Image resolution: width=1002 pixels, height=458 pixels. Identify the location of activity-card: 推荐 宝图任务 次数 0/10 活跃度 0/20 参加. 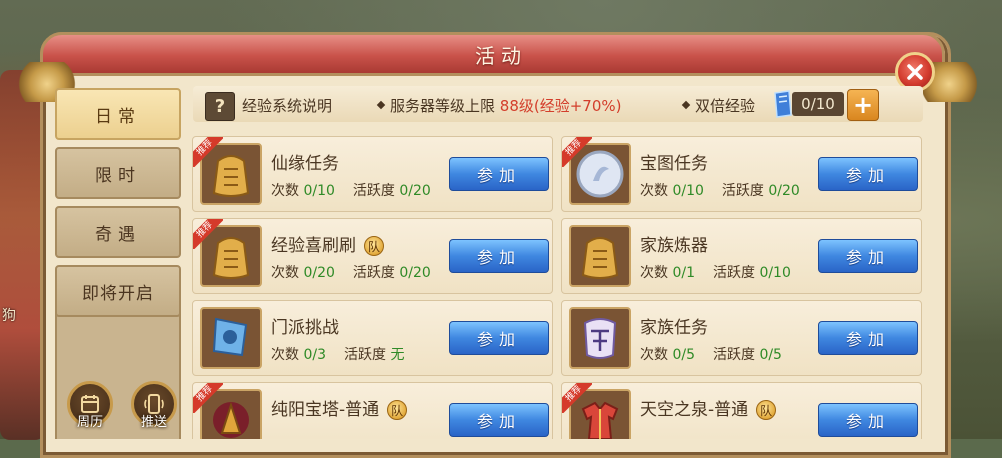
(741, 174).